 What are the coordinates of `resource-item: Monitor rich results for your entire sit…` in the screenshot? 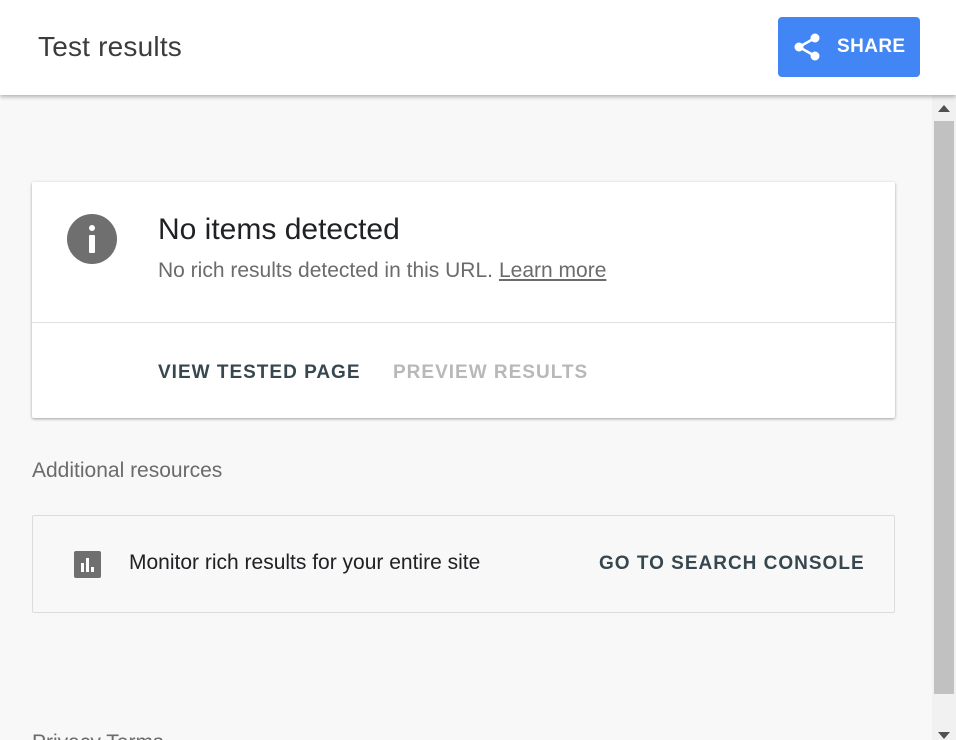 It's located at (463, 564).